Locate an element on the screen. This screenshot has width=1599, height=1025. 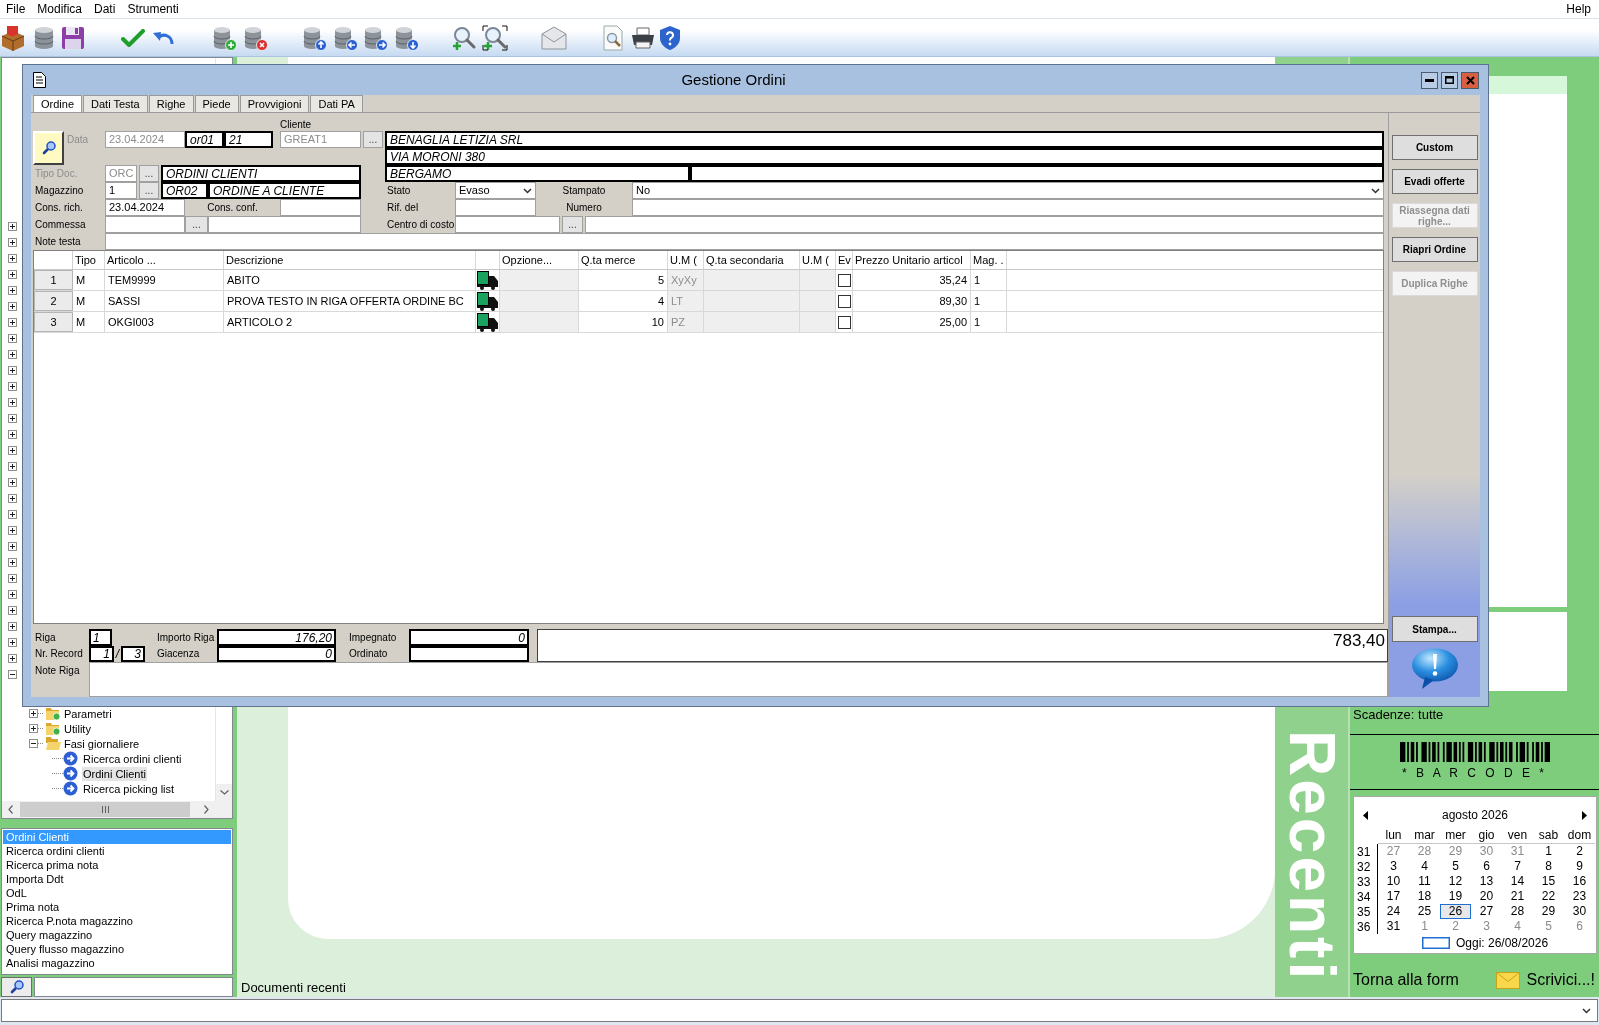
row-header: 3 is located at coordinates (53, 322).